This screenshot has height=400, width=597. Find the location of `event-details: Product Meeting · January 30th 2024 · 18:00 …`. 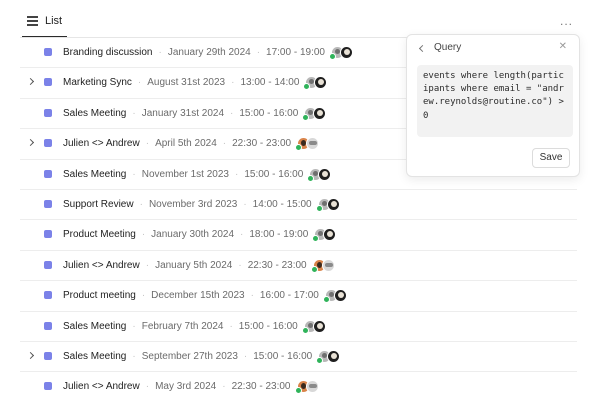

event-details: Product Meeting · January 30th 2024 · 18:00 … is located at coordinates (200, 234).